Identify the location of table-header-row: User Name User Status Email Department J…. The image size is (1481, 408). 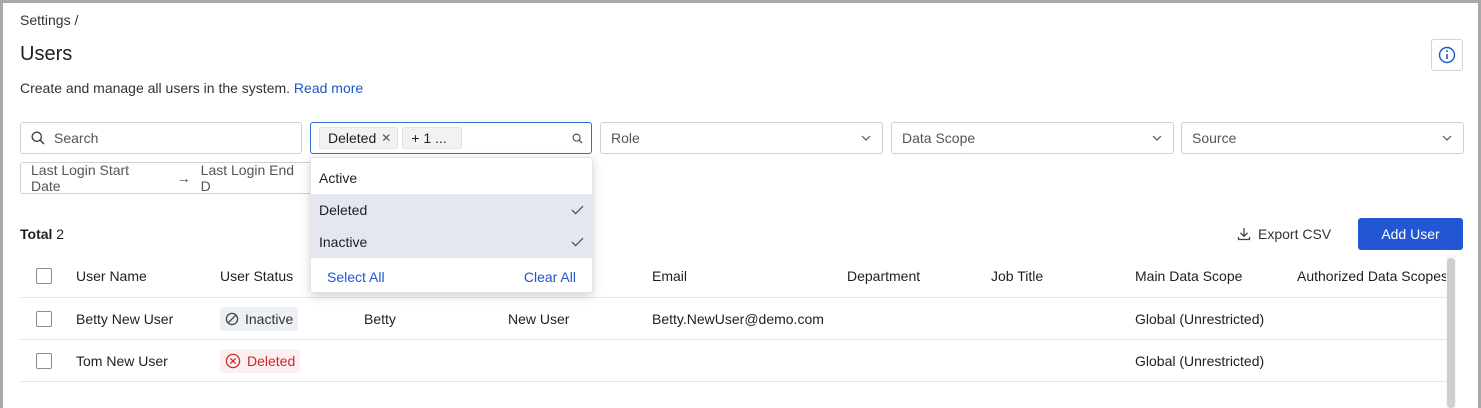
(734, 276).